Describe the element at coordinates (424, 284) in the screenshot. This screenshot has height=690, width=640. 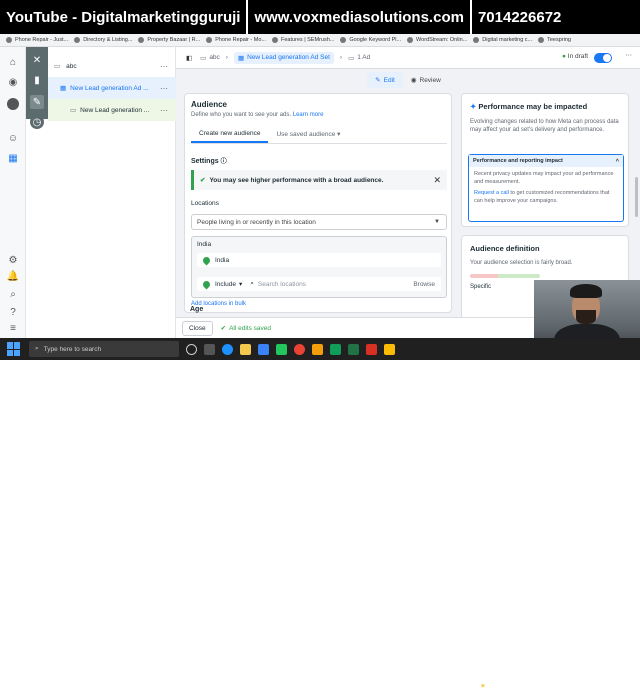
I see `browse-button: Browse` at that location.